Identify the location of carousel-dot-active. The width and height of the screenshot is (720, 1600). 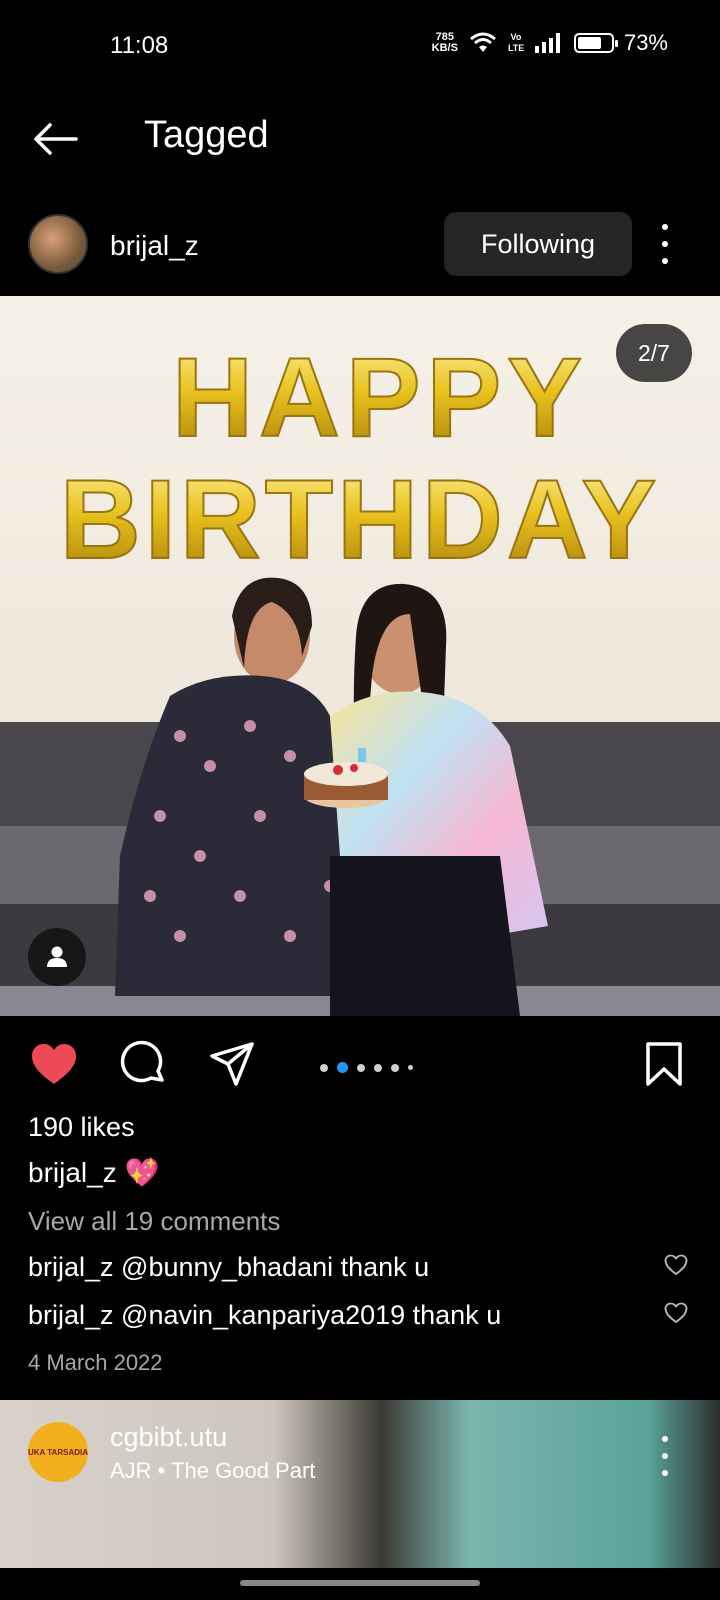
(342, 1067).